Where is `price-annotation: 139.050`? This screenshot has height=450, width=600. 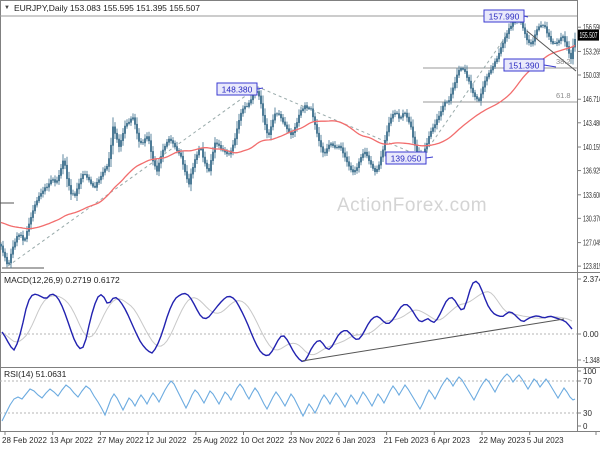
price-annotation: 139.050 is located at coordinates (409, 158).